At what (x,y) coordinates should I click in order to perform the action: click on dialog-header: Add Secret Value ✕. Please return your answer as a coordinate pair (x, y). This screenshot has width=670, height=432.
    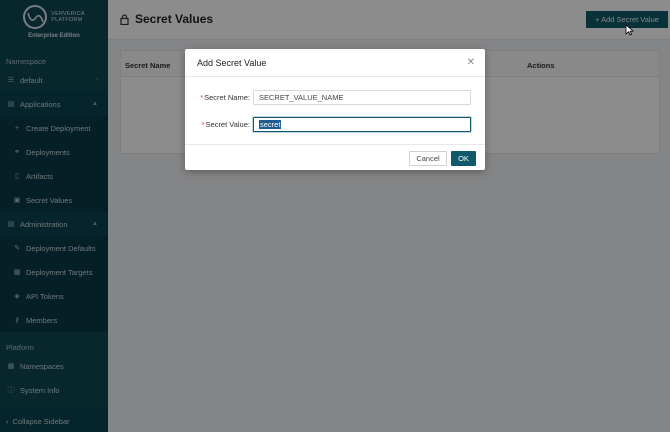
    Looking at the image, I should click on (335, 63).